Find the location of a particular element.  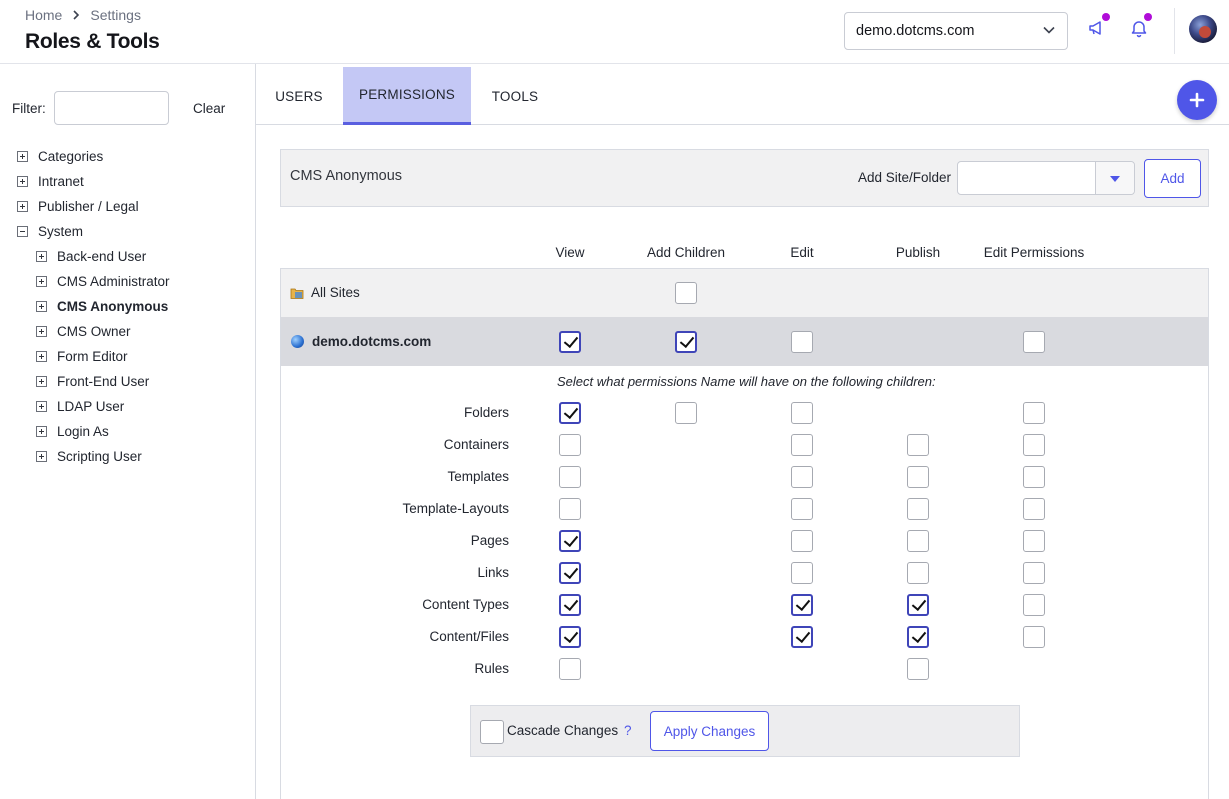

site-view-checkbox is located at coordinates (570, 342).